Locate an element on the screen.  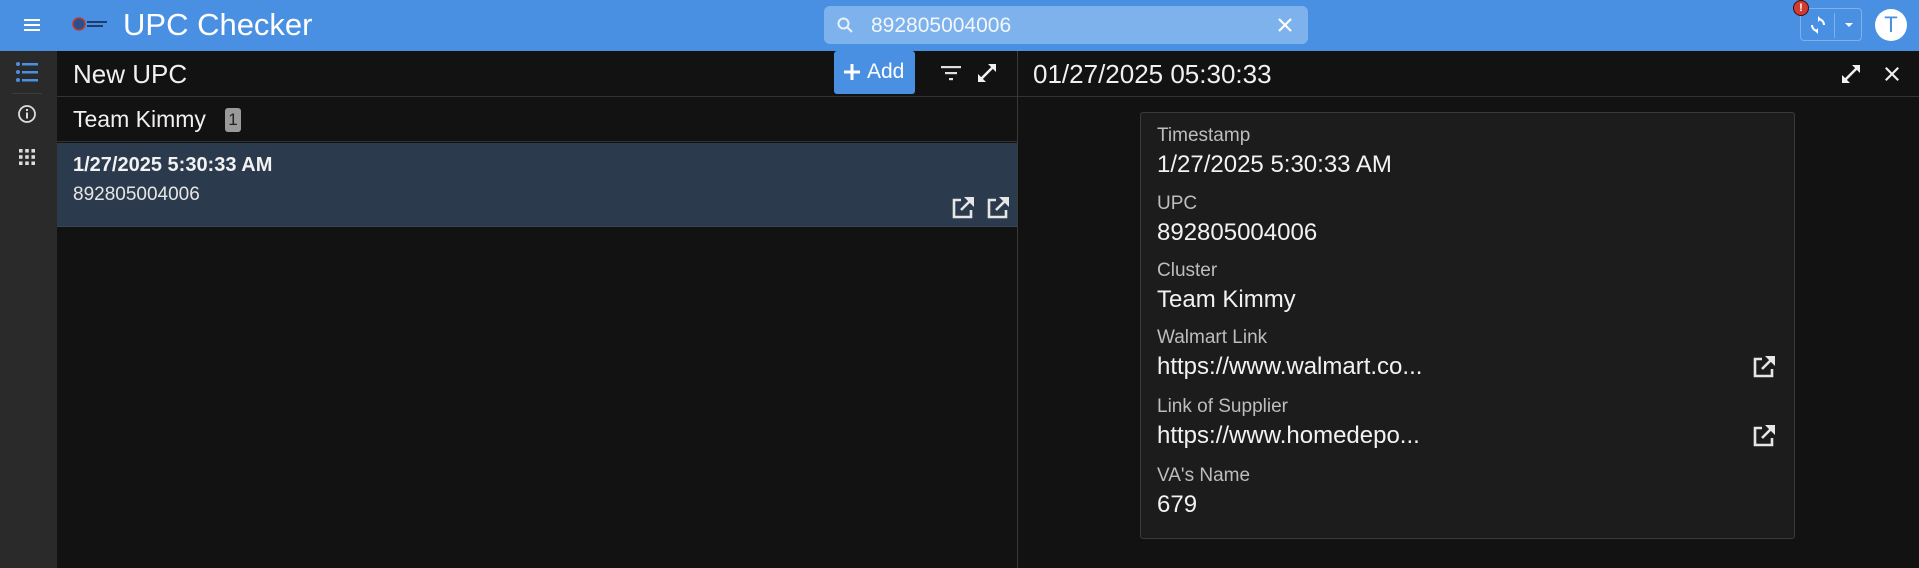
record-timestamp: 1/27/2025 5:30:33 AM is located at coordinates (173, 165).